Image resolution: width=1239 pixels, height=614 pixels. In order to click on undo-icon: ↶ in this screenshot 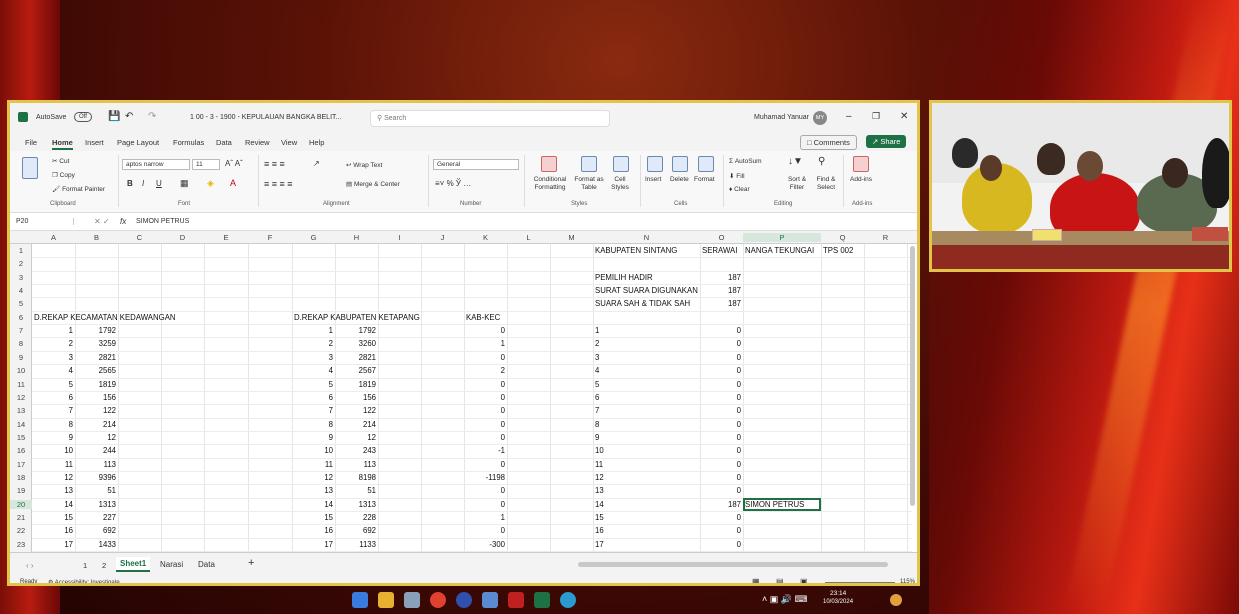, I will do `click(129, 116)`.